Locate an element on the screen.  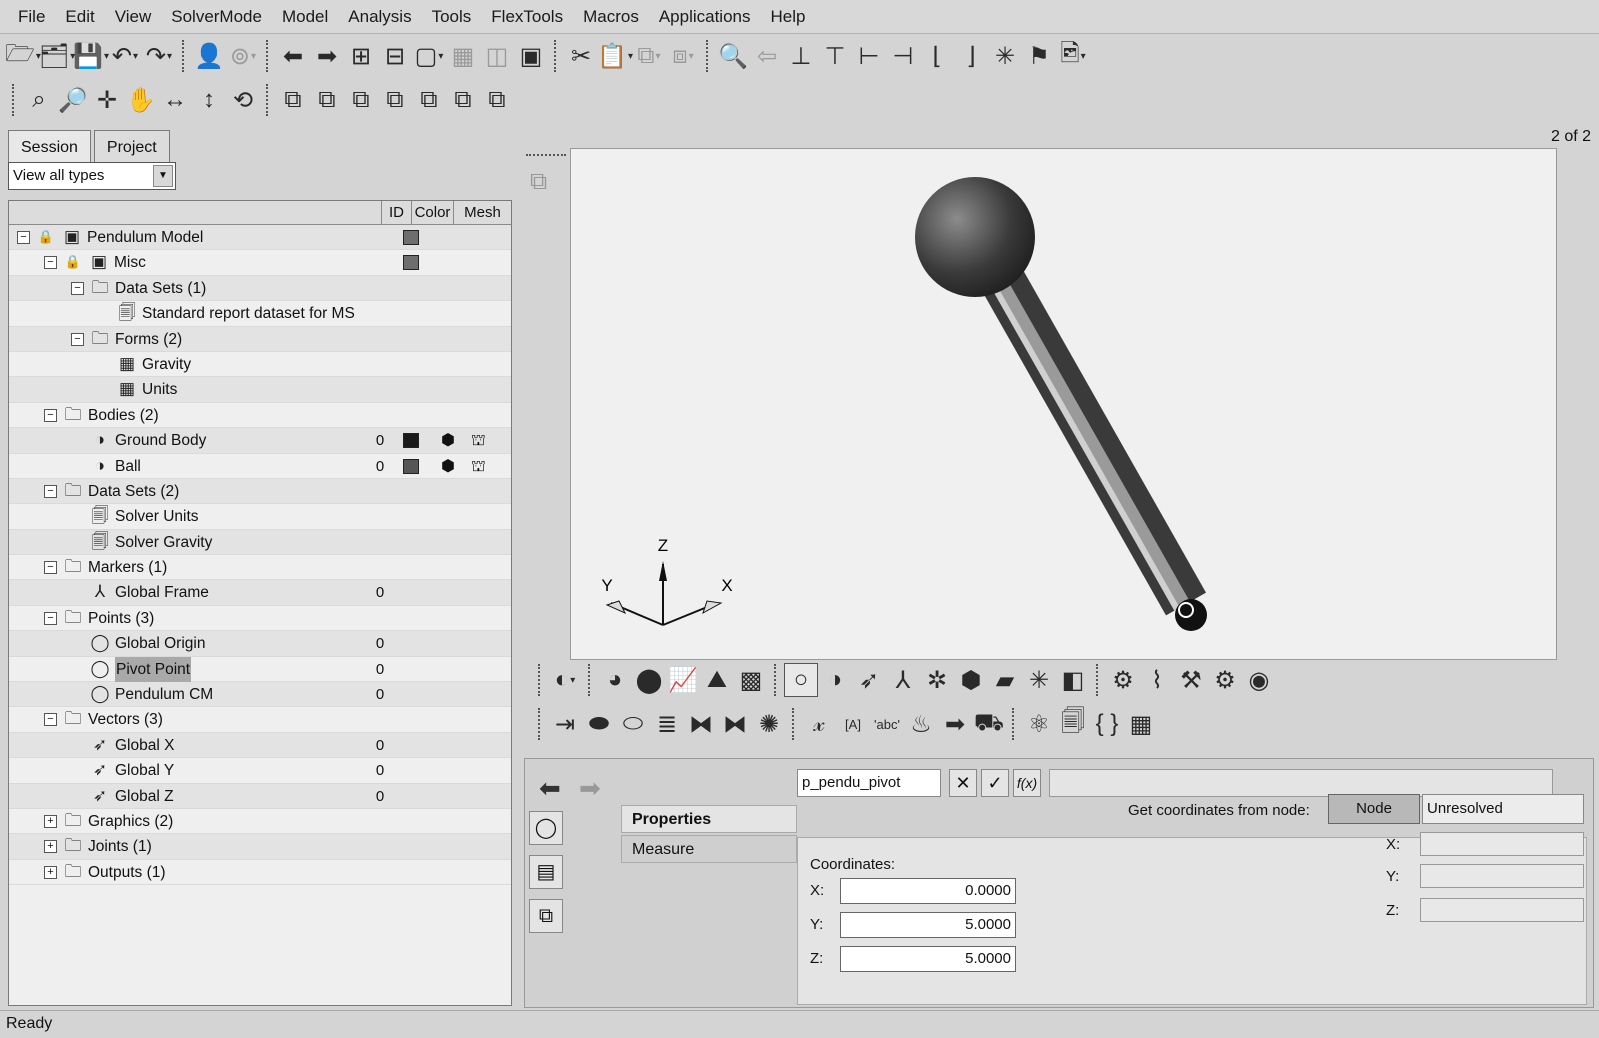
beam-tool-icon: ⬬ is located at coordinates (599, 724).